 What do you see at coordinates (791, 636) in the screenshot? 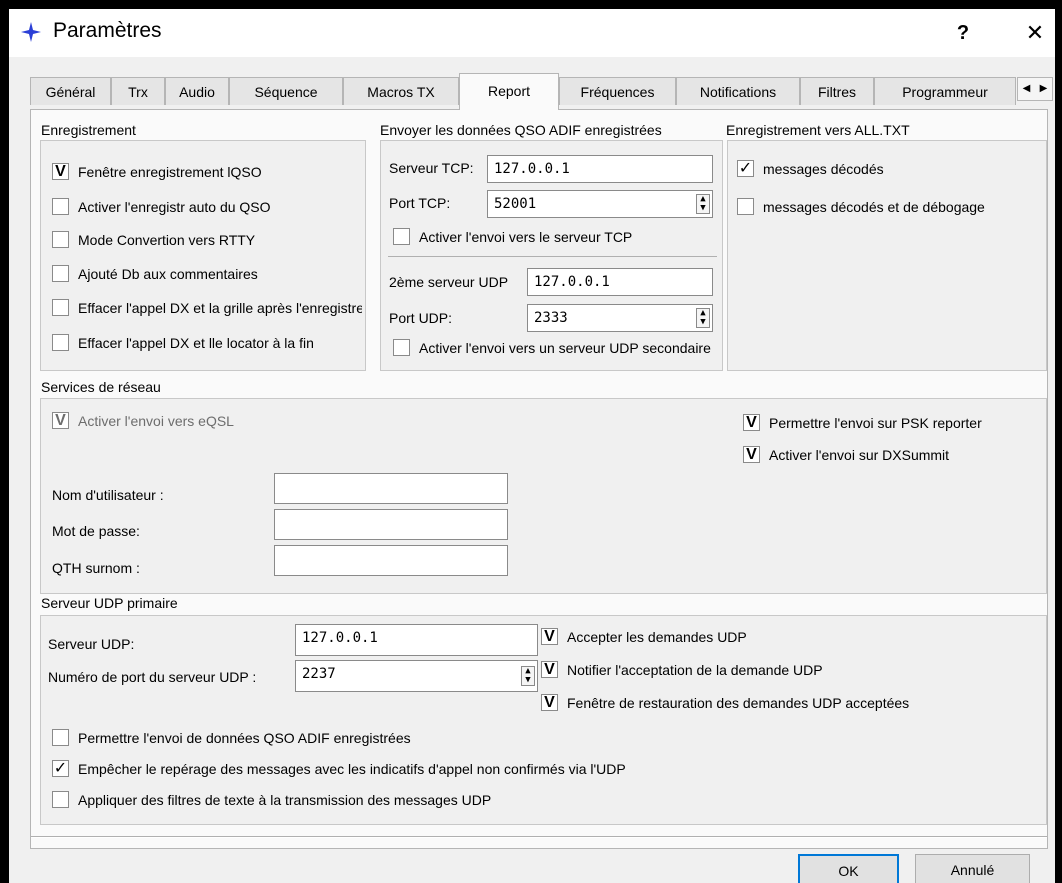
I see `accept-udp-option: V Accepter les demandes UDP` at bounding box center [791, 636].